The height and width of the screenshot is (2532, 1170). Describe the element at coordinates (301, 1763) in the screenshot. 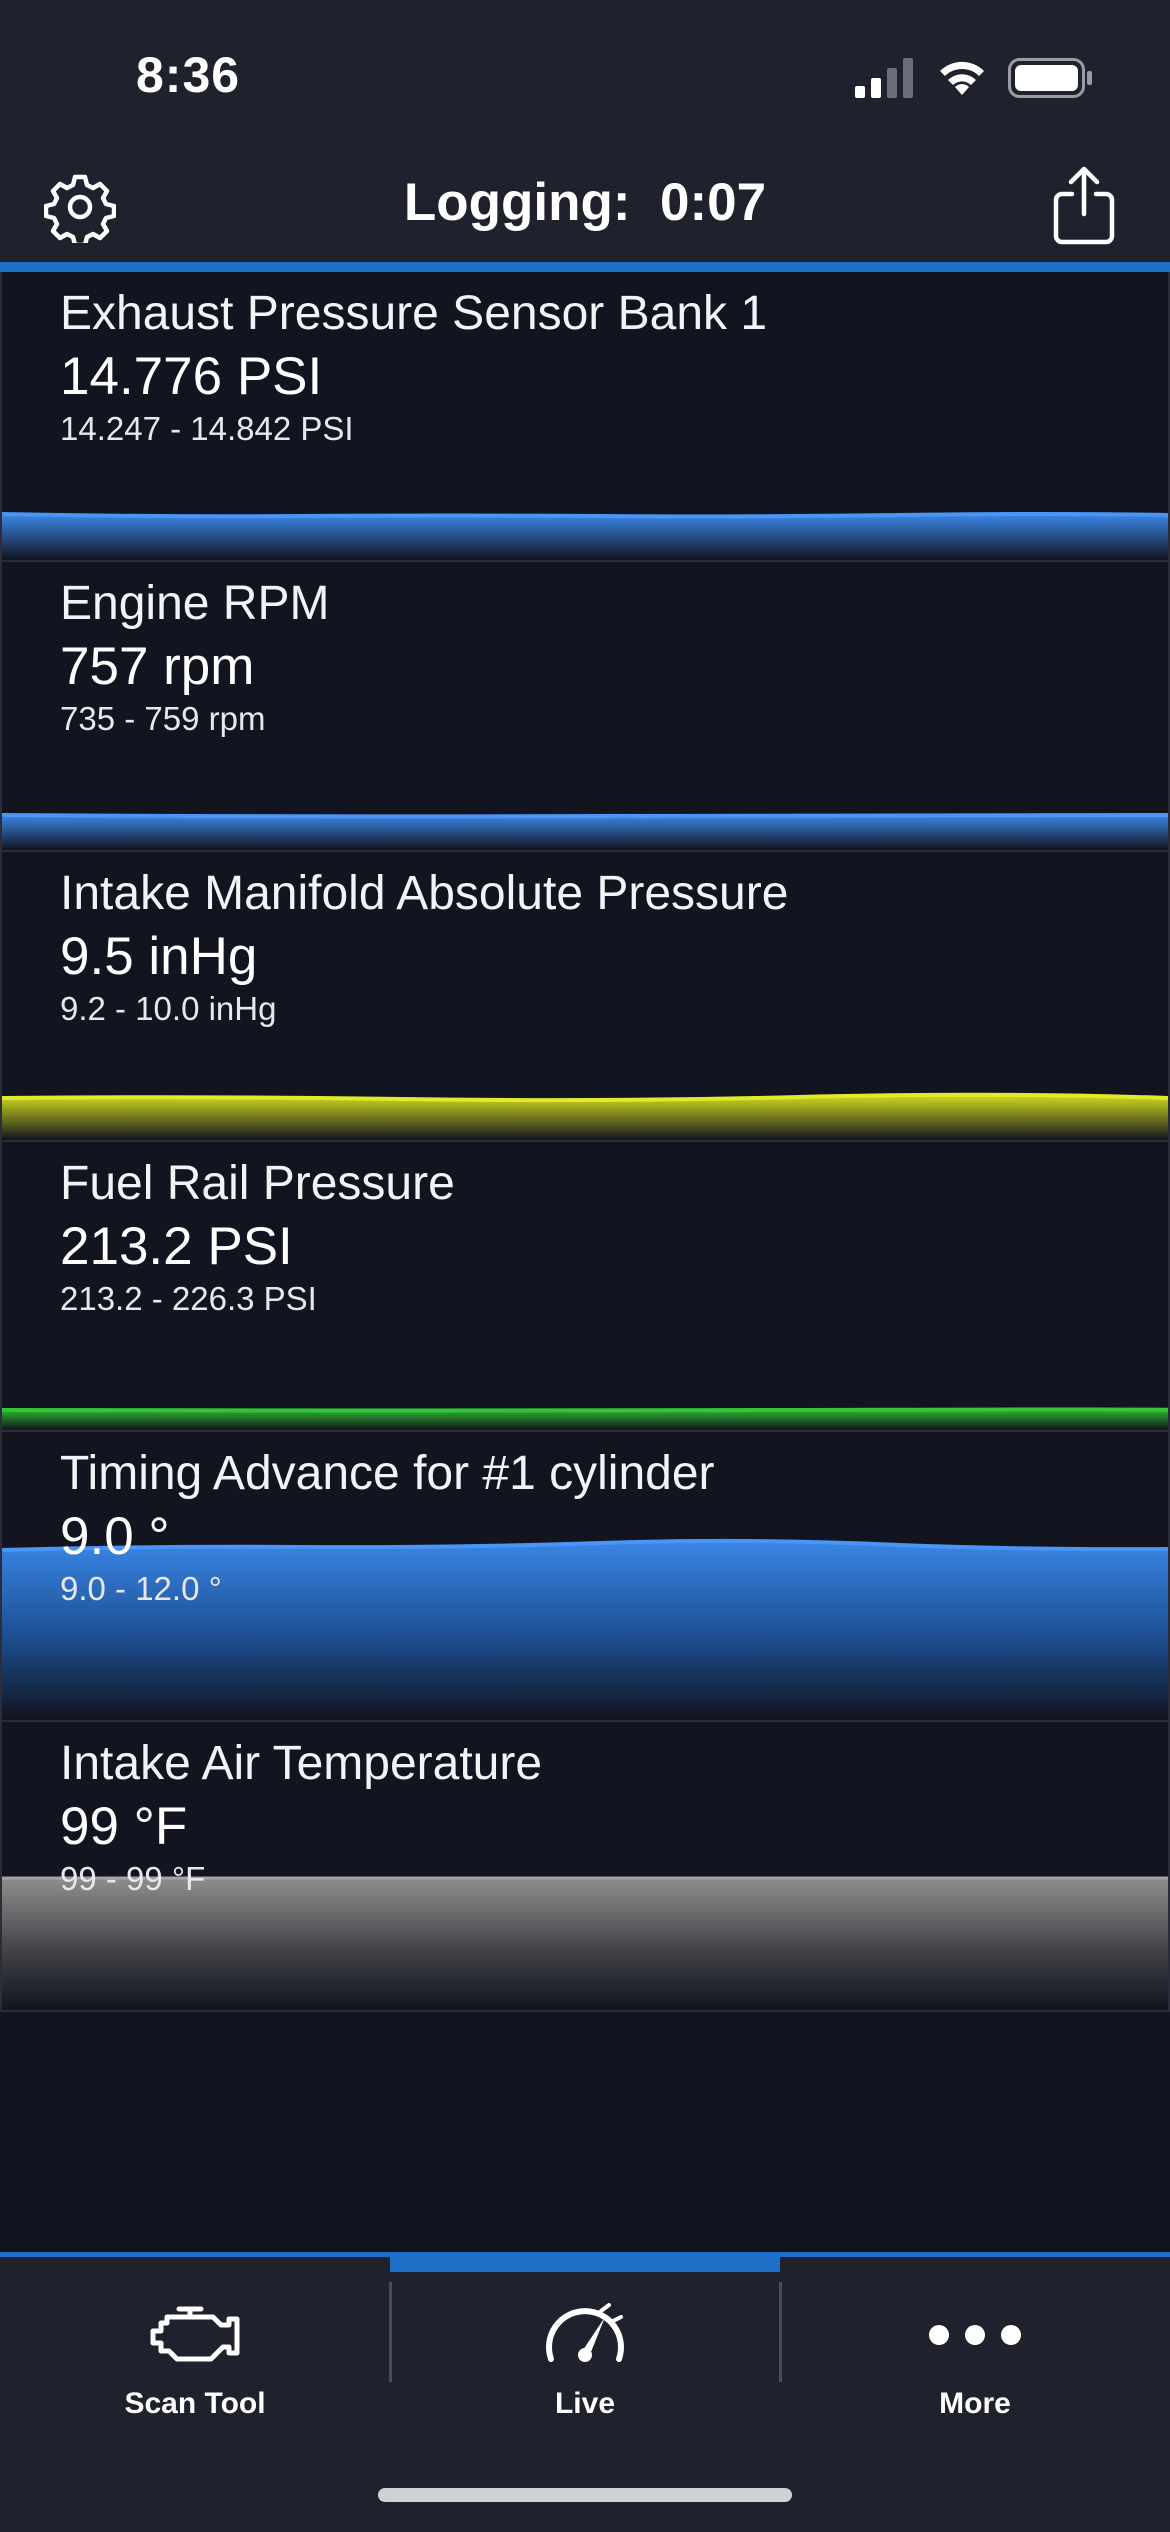

I see `gauge-name: Intake Air Temperature` at that location.